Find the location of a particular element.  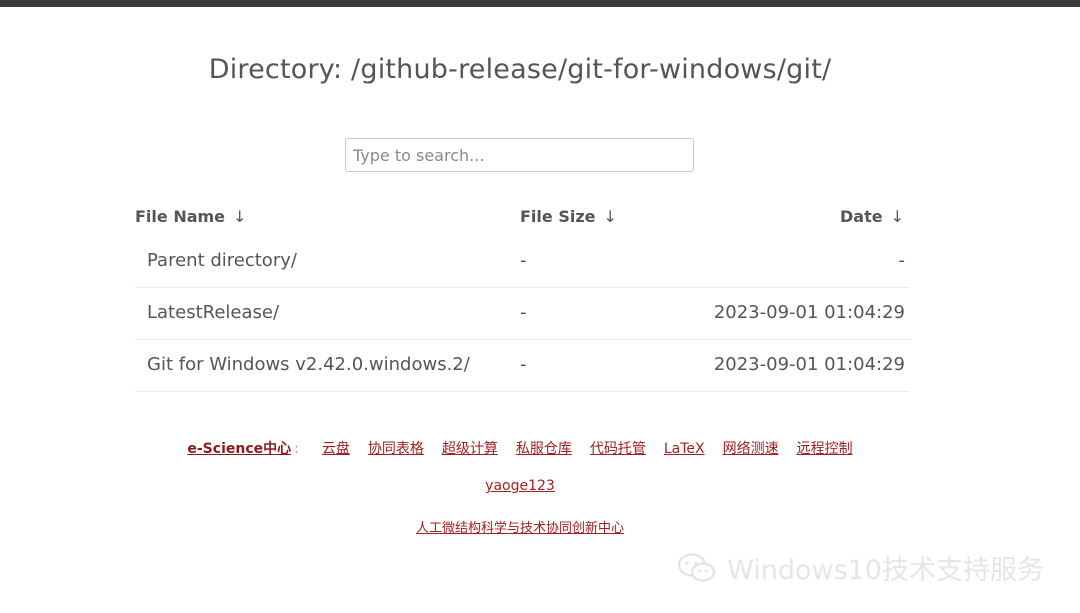

table-header: File Name ↓ File Size ↓ Date ↓ is located at coordinates (522, 216).